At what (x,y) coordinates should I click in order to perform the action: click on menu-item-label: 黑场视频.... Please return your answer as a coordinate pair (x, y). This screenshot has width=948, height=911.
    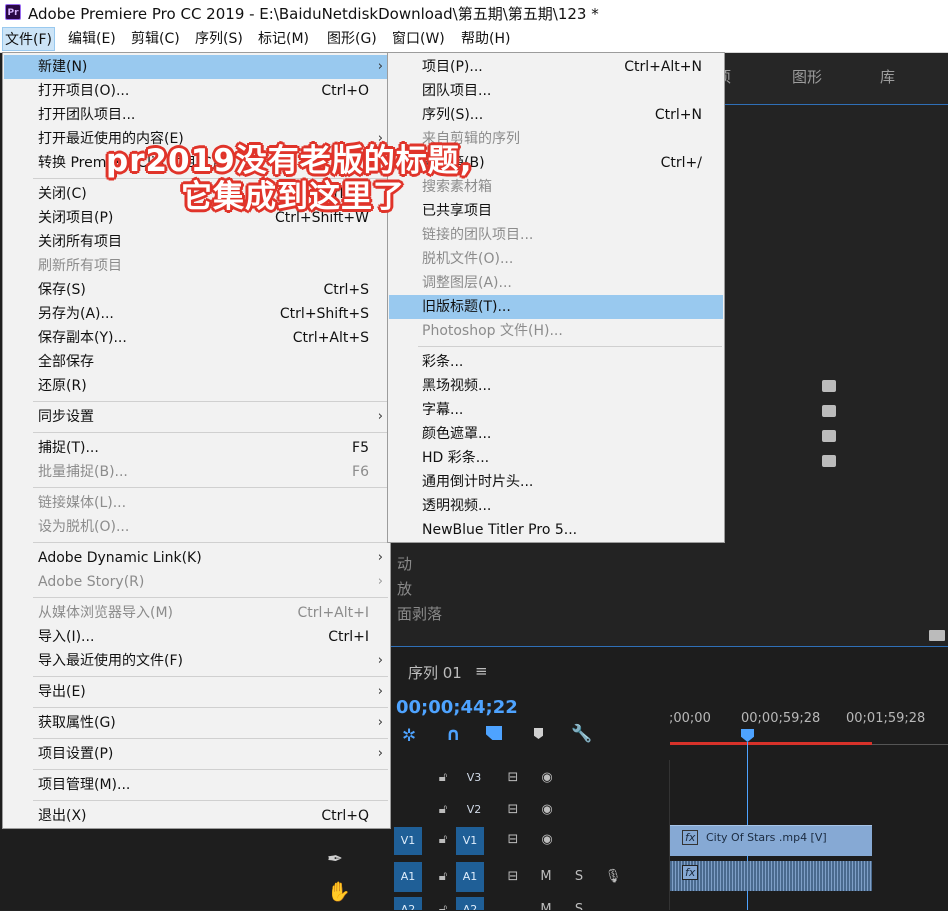
    Looking at the image, I should click on (457, 386).